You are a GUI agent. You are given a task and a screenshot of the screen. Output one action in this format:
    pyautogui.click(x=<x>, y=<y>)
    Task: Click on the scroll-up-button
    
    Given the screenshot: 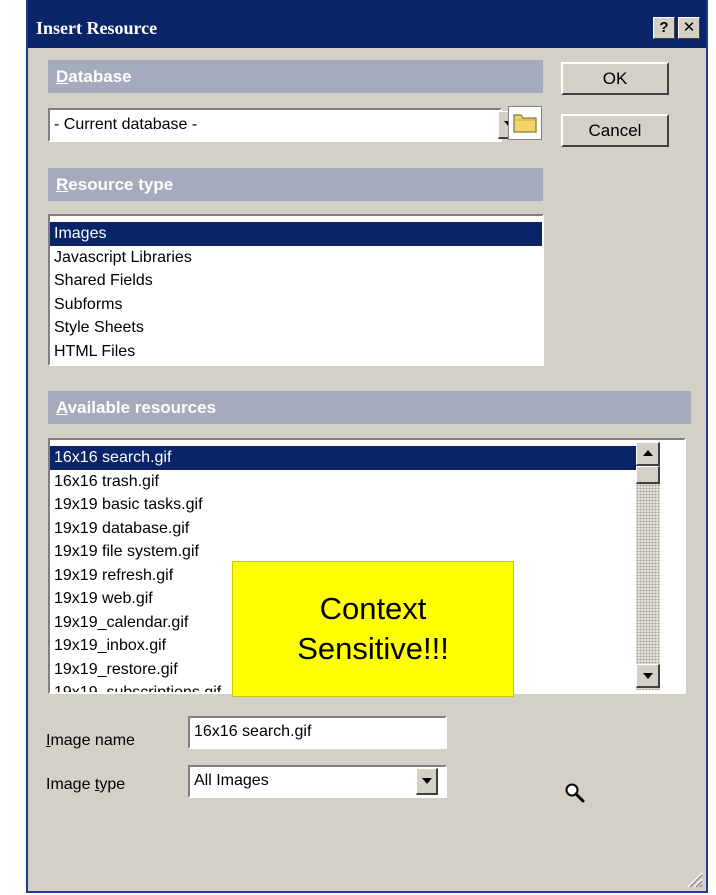 What is the action you would take?
    pyautogui.click(x=648, y=454)
    